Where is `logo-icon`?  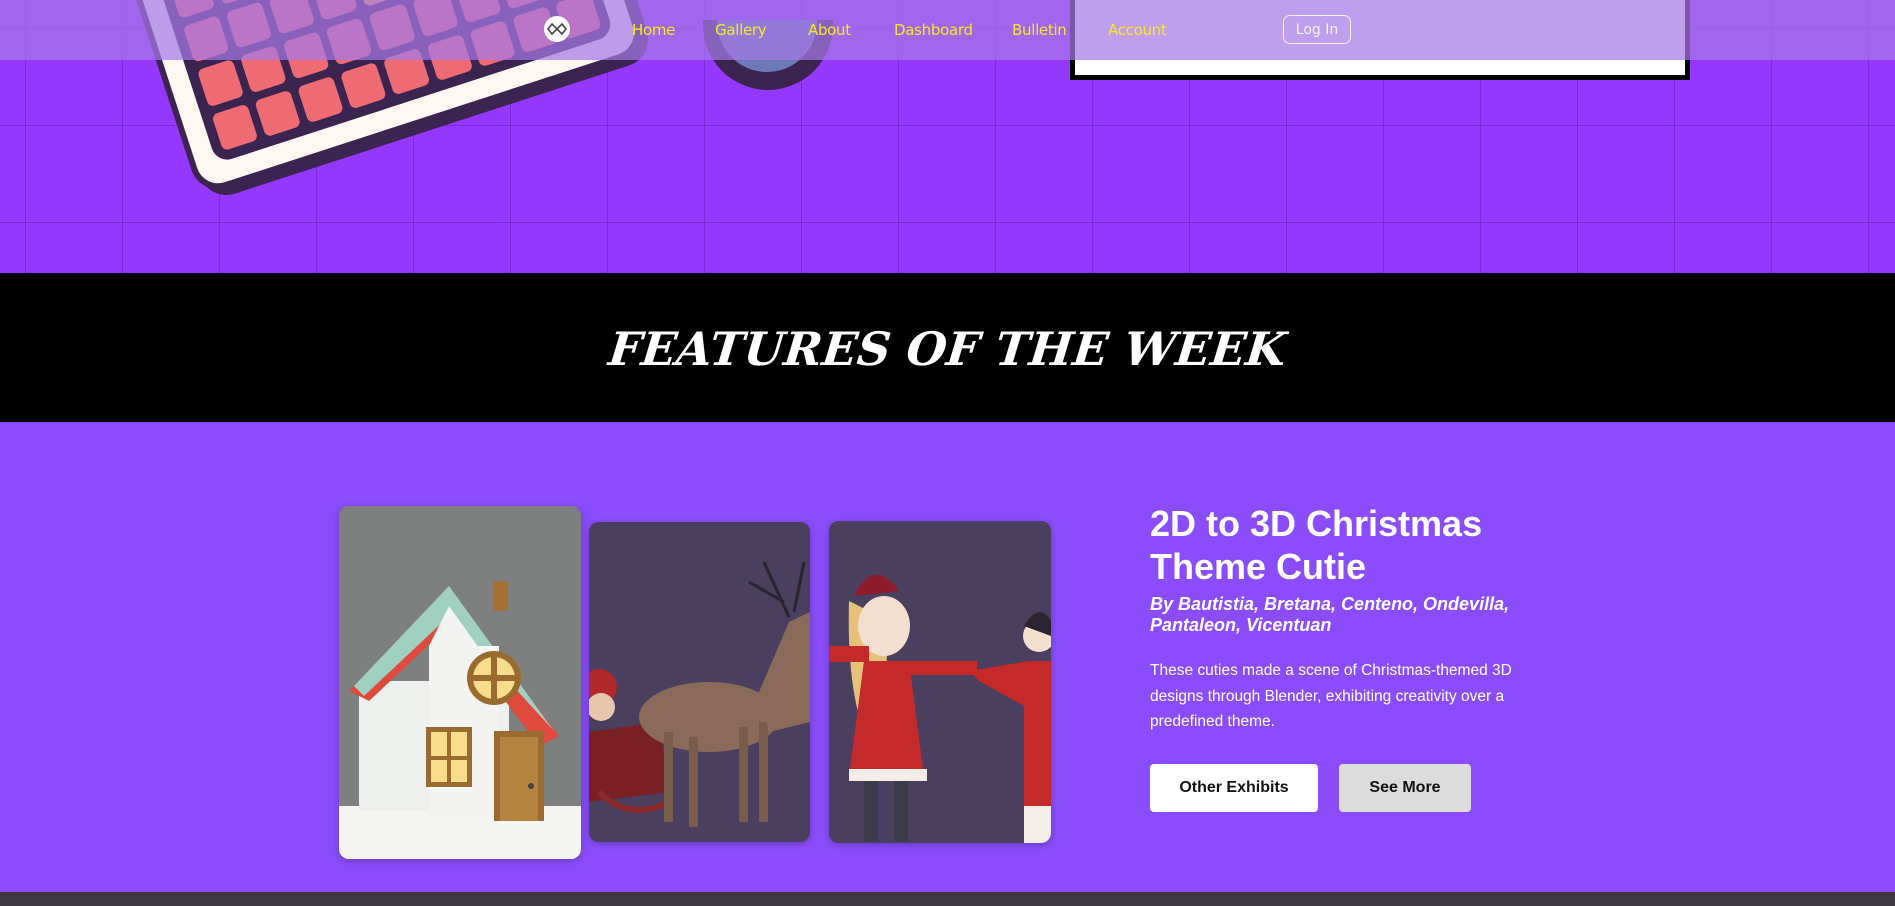 logo-icon is located at coordinates (557, 29).